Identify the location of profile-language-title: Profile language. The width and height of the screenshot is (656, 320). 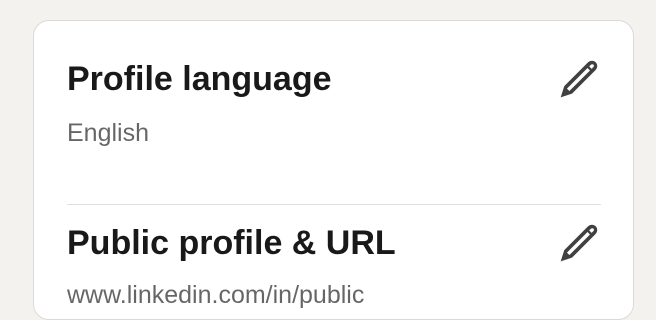
(199, 79).